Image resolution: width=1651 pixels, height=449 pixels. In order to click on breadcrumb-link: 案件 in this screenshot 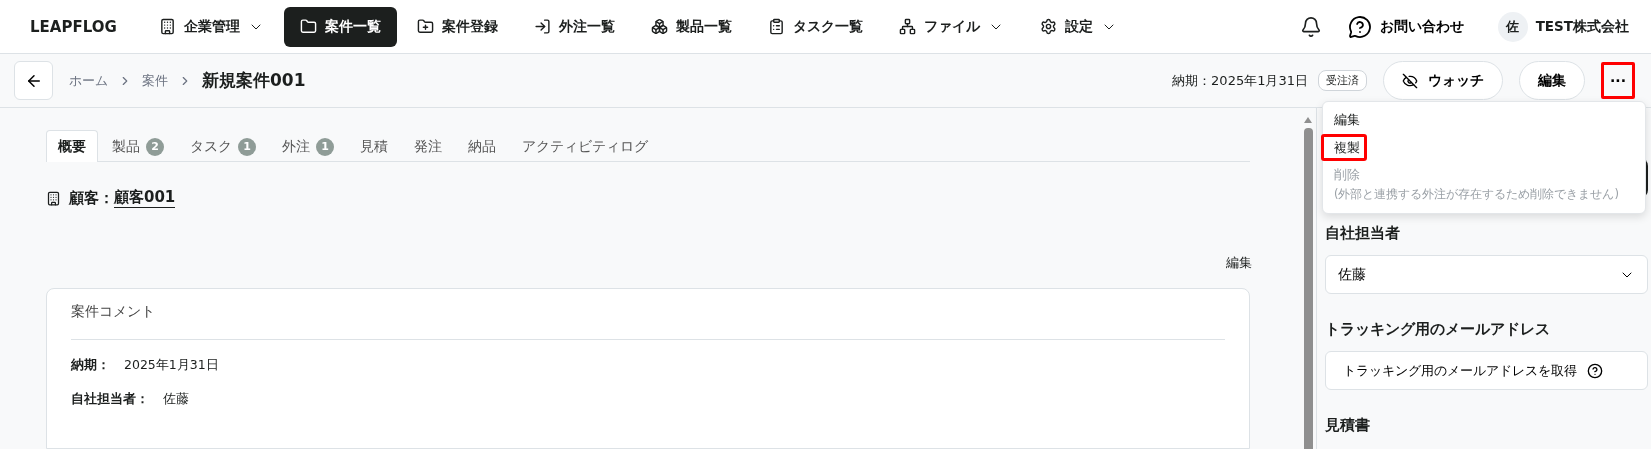, I will do `click(155, 80)`.